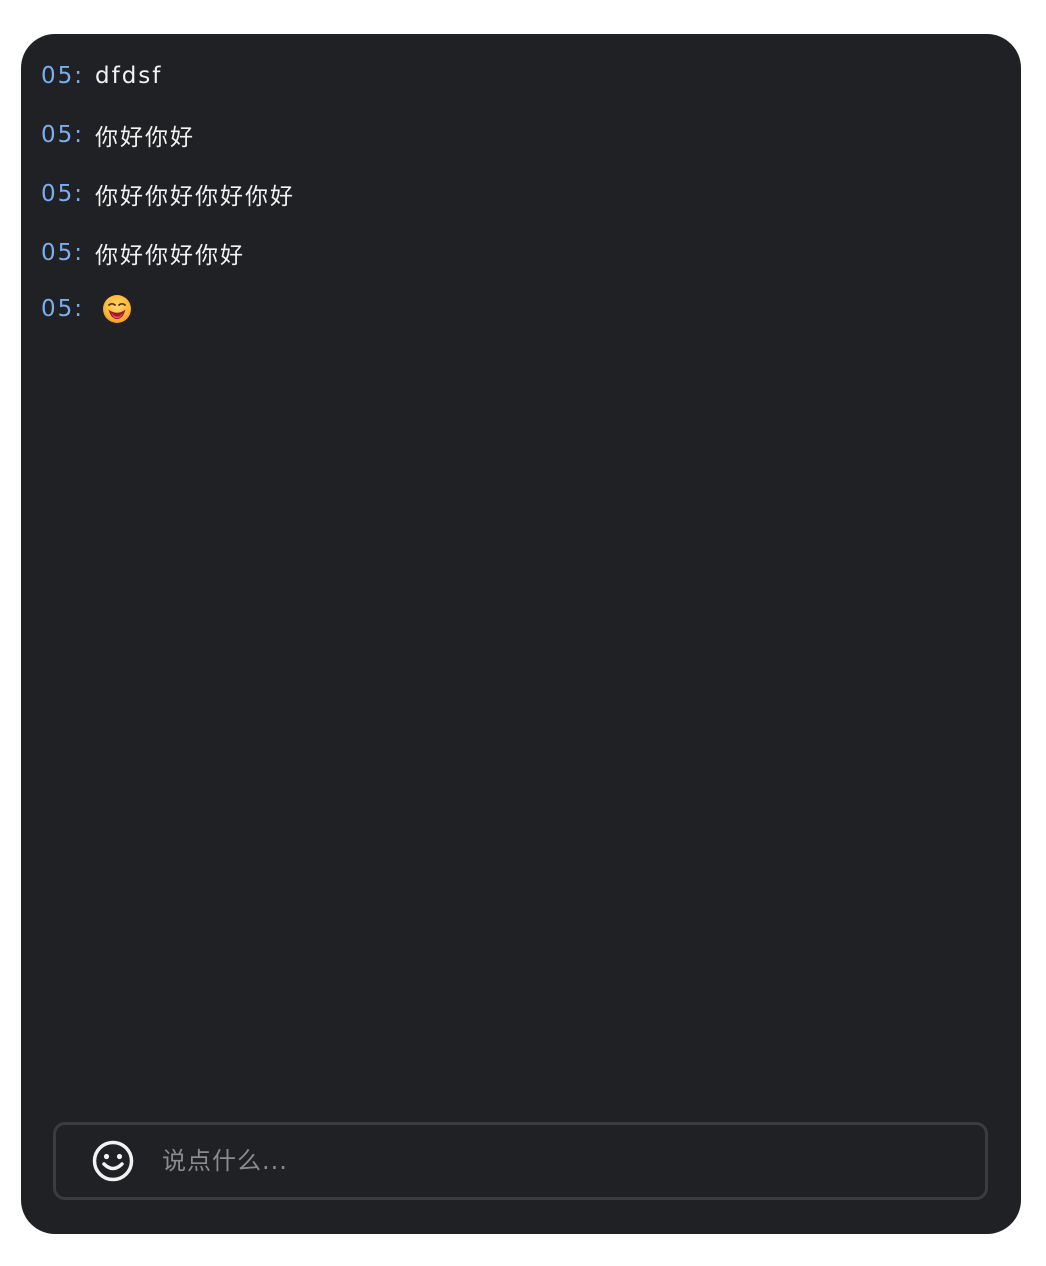 This screenshot has width=1046, height=1266. I want to click on message-input, so click(562, 1161).